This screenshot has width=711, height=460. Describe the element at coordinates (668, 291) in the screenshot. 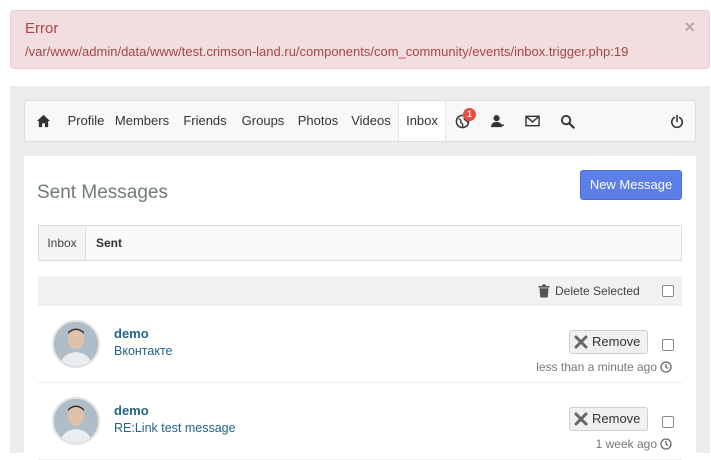

I see `select-all-checkbox` at that location.